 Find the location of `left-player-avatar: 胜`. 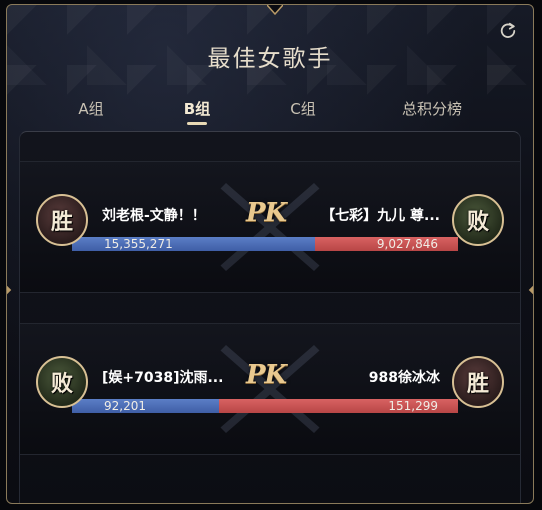

left-player-avatar: 胜 is located at coordinates (62, 220).